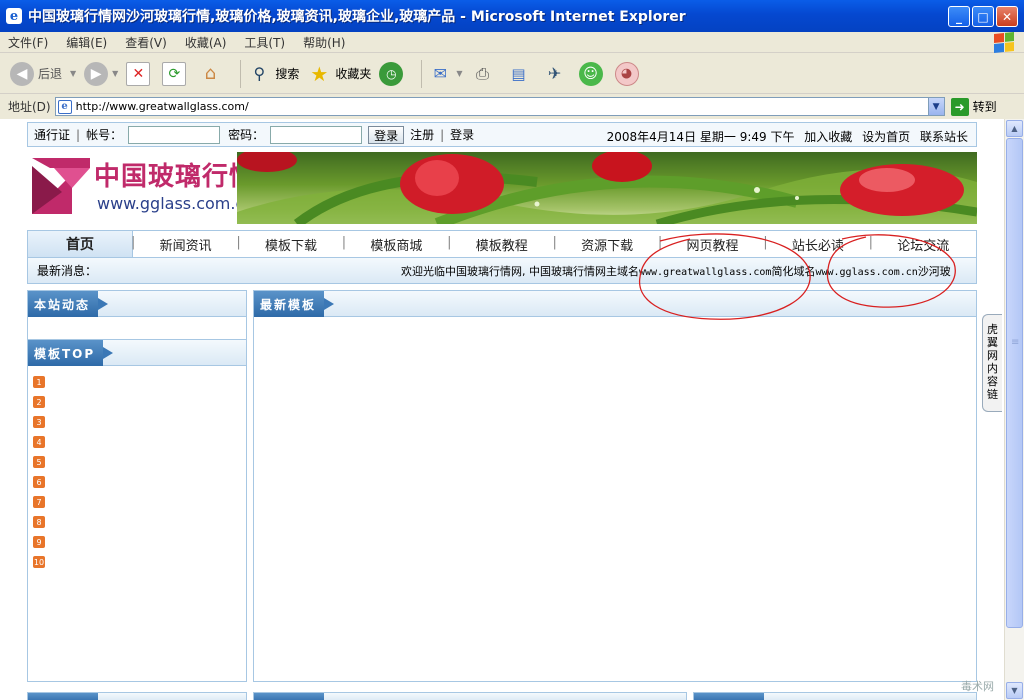 The image size is (1024, 700). I want to click on bird-icon: ✈, so click(554, 73).